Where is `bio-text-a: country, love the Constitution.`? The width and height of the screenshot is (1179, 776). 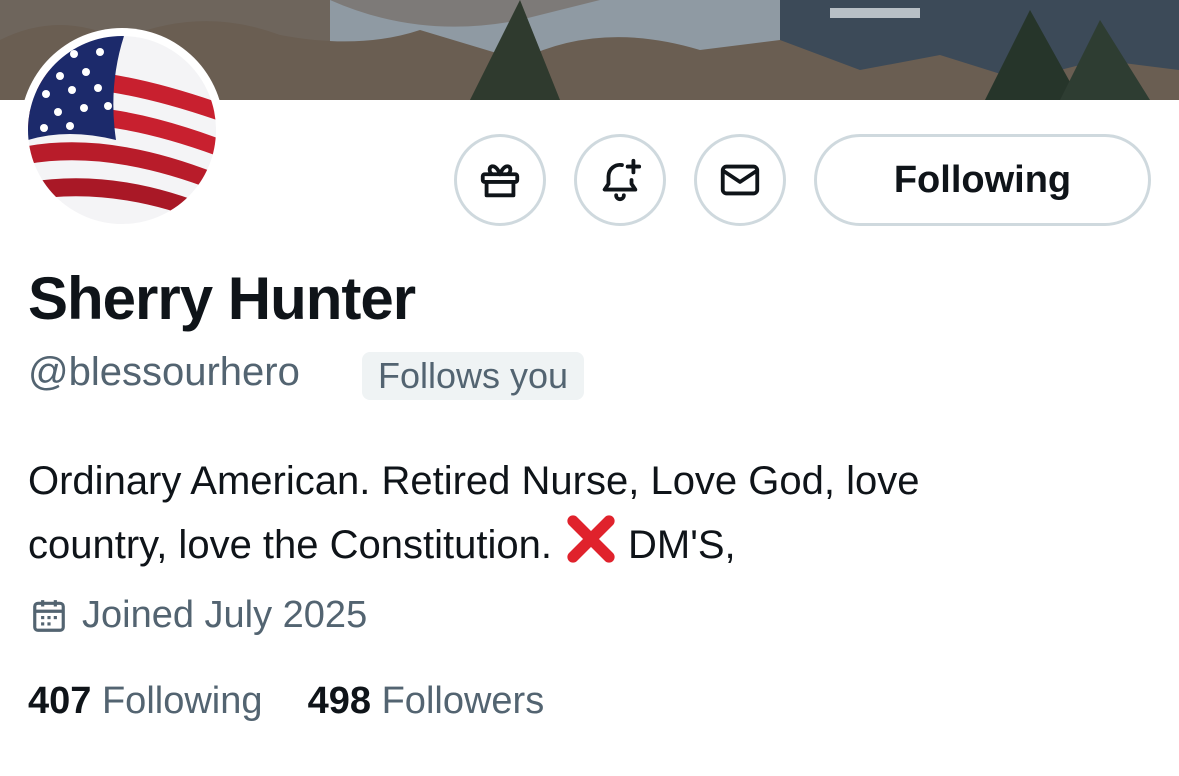 bio-text-a: country, love the Constitution. is located at coordinates (290, 545).